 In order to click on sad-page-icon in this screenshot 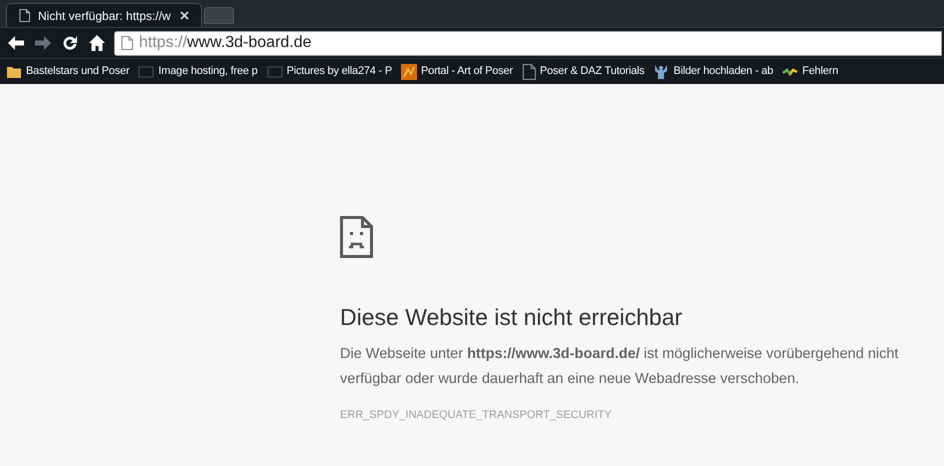, I will do `click(356, 237)`.